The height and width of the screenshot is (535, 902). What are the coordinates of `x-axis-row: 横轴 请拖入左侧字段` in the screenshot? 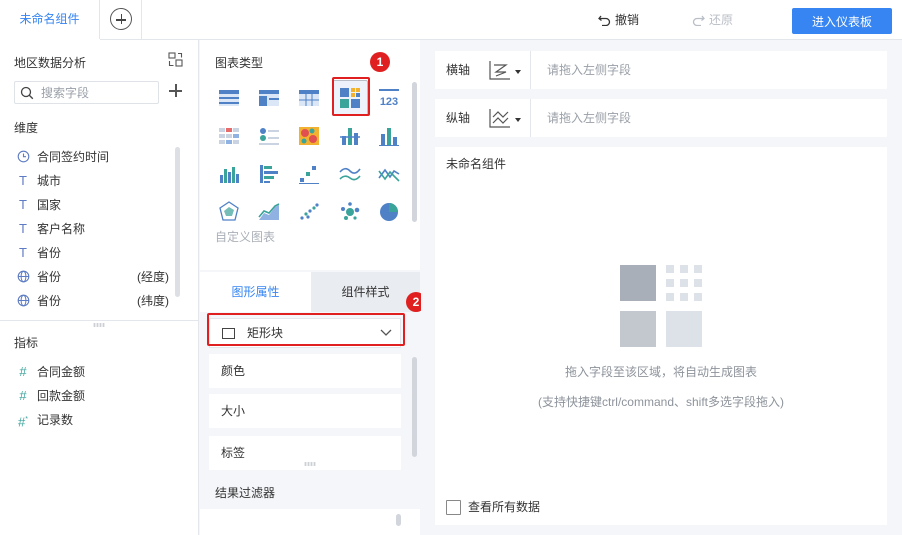 It's located at (661, 70).